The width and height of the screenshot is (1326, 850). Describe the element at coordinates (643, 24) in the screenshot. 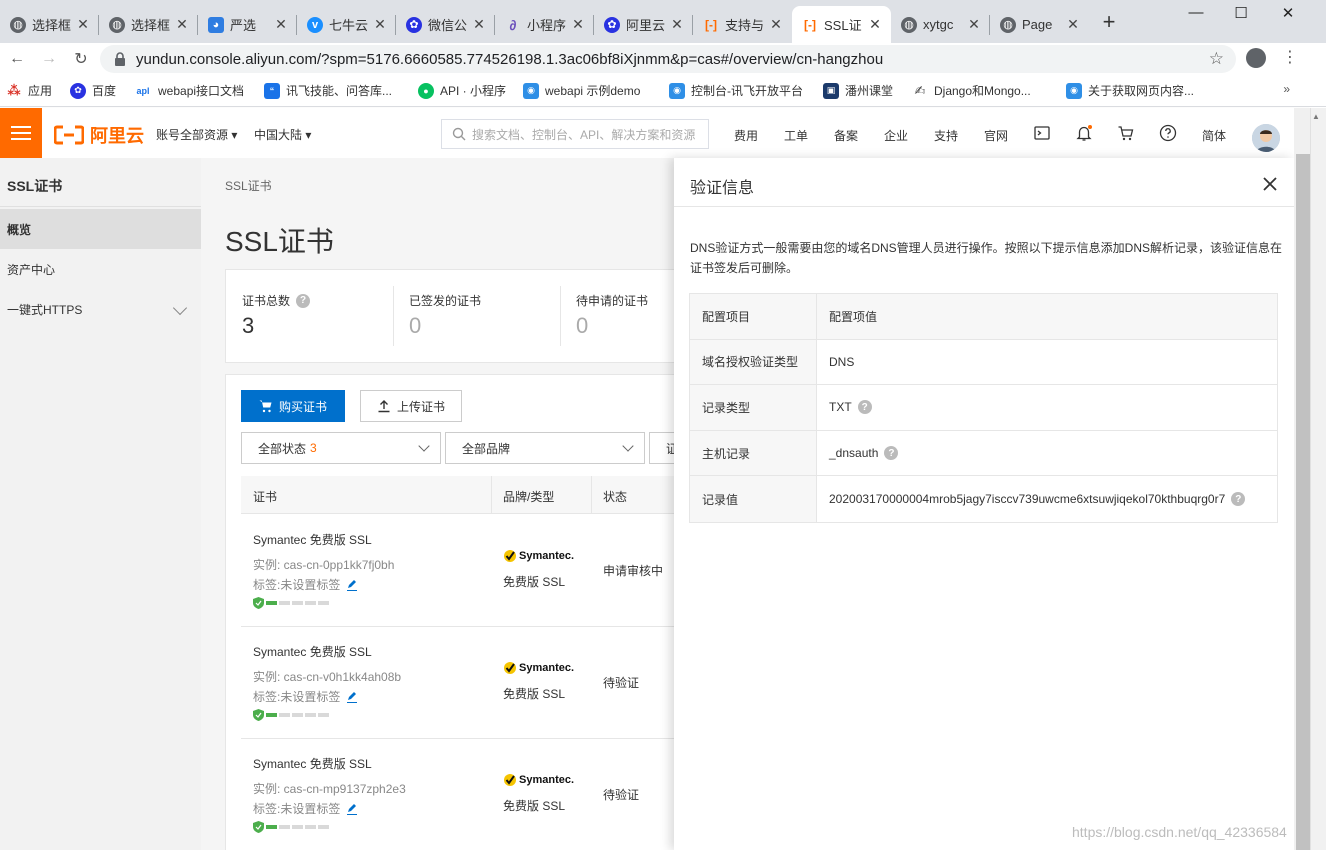

I see `browser-tab: ✿ 阿里云 ✕` at that location.